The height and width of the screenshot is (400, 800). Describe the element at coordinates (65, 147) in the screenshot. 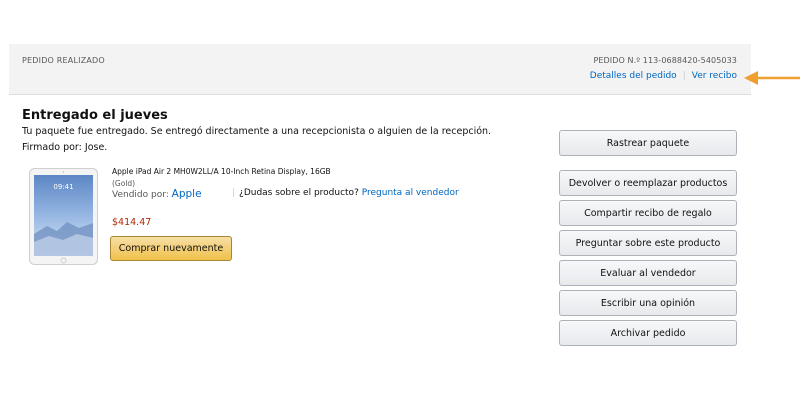

I see `signed-by-text: Firmado por: Jose.` at that location.